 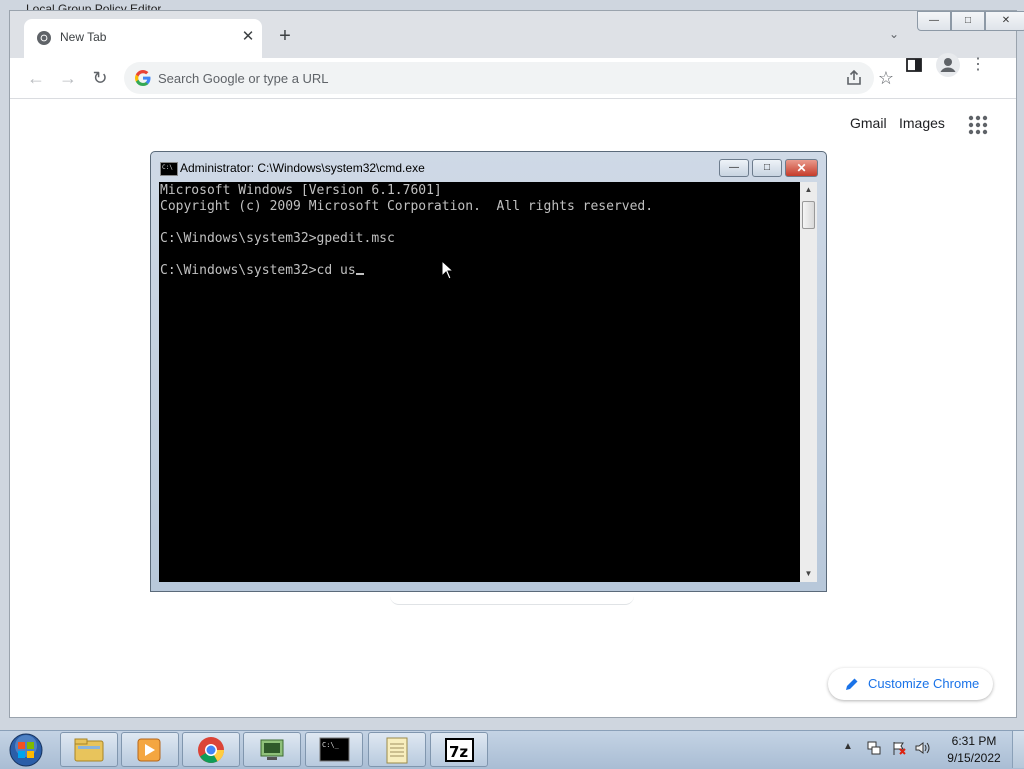 I want to click on chrome-icon, so click(x=211, y=750).